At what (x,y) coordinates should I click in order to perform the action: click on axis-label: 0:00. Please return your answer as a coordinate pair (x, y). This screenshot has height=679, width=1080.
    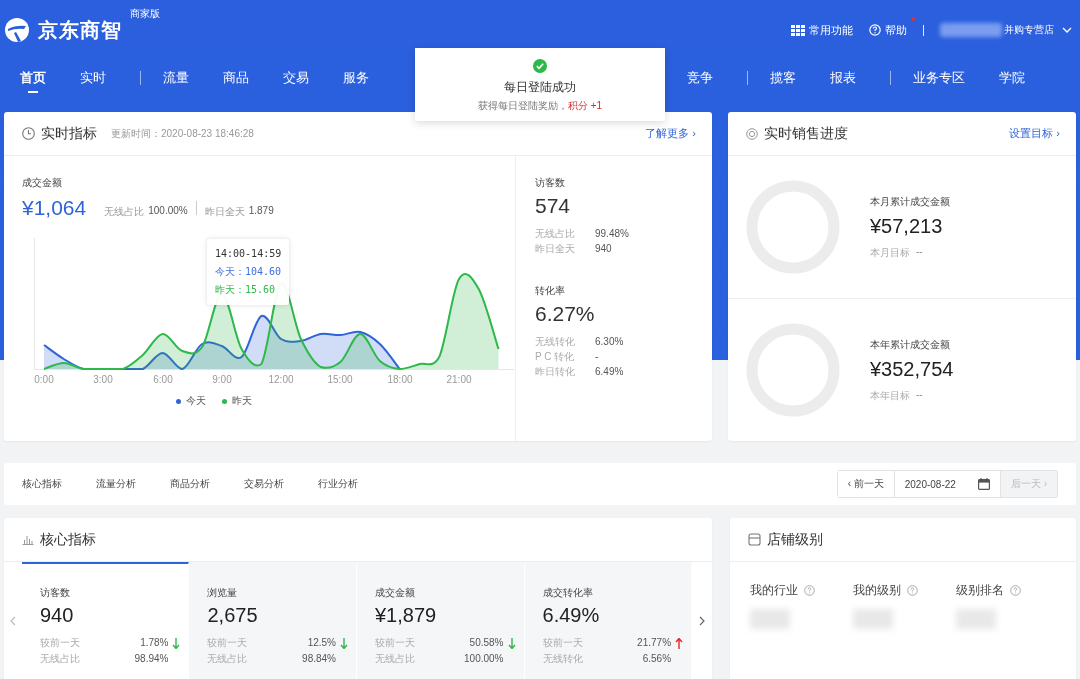
    Looking at the image, I should click on (44, 379).